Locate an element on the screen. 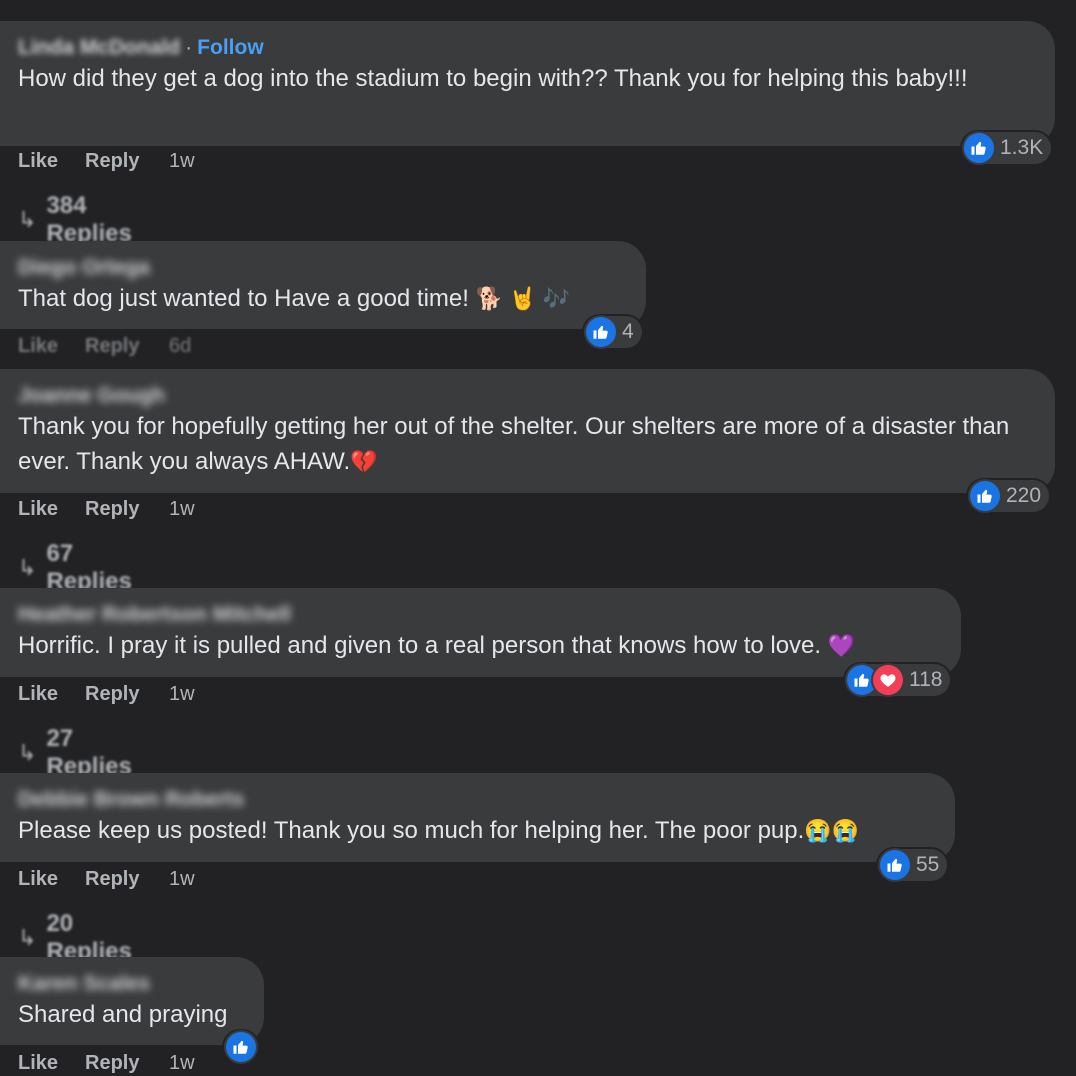 This screenshot has width=1076, height=1076. reaction-summary: 1.3K is located at coordinates (1007, 148).